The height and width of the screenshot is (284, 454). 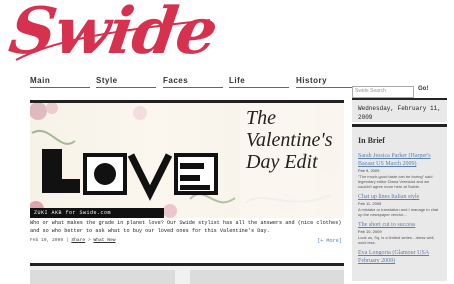 I want to click on feature-headline: The Valentine's Day Edit, so click(x=294, y=140).